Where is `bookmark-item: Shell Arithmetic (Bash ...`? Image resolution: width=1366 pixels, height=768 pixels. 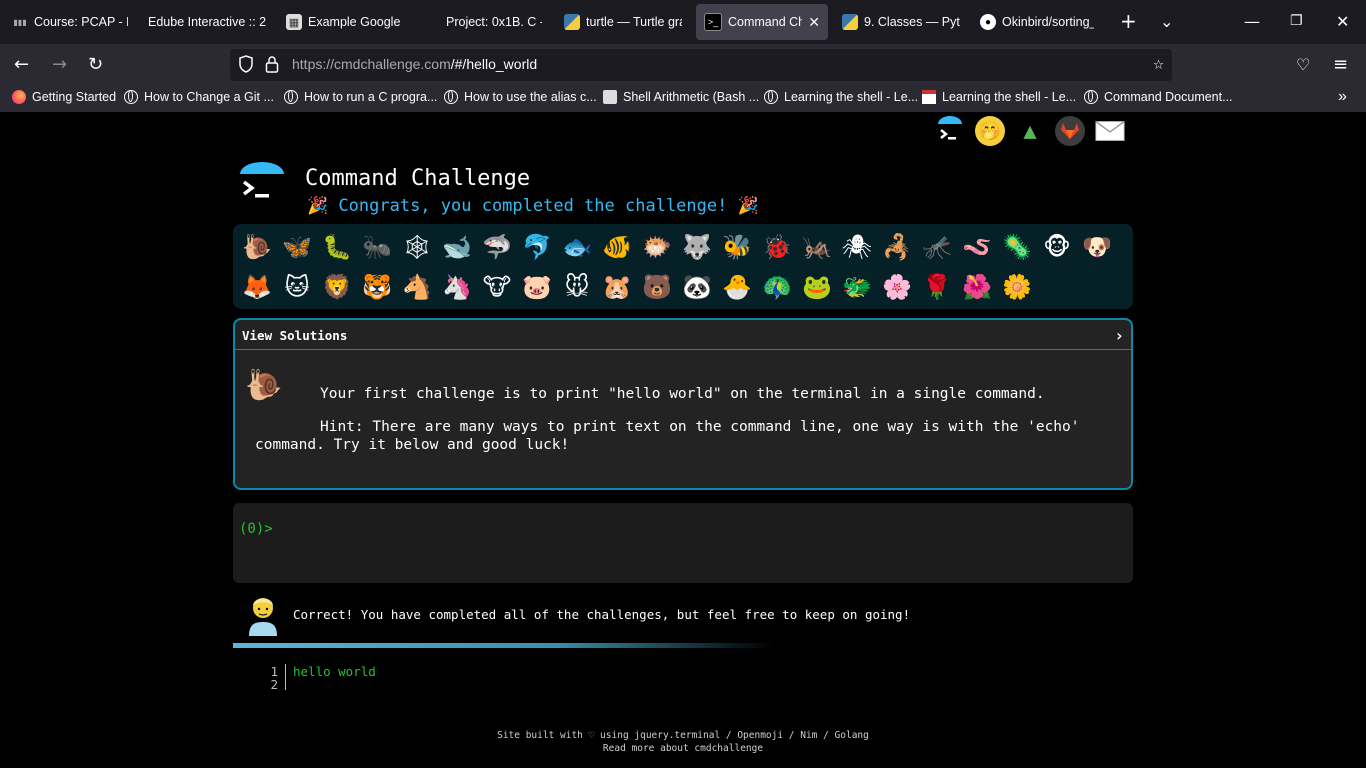 bookmark-item: Shell Arithmetic (Bash ... is located at coordinates (681, 97).